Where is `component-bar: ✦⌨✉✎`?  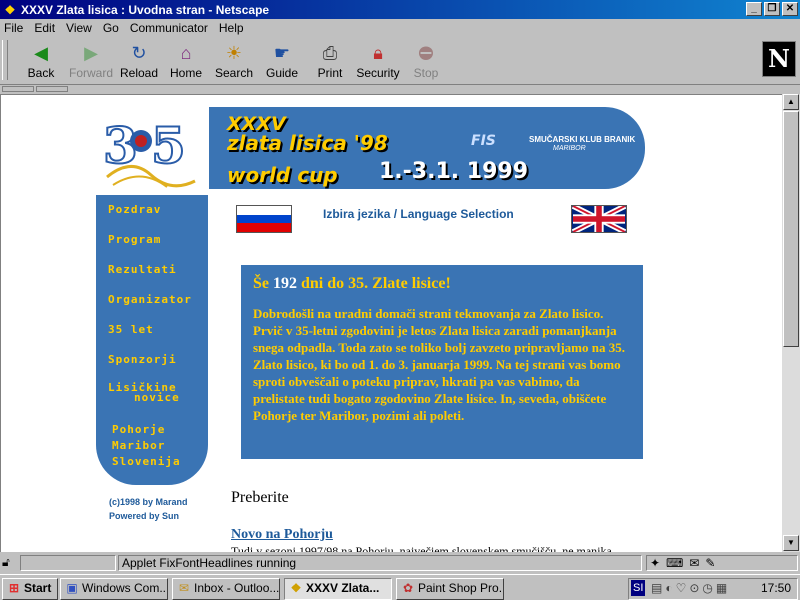
component-bar: ✦⌨✉✎ is located at coordinates (722, 563).